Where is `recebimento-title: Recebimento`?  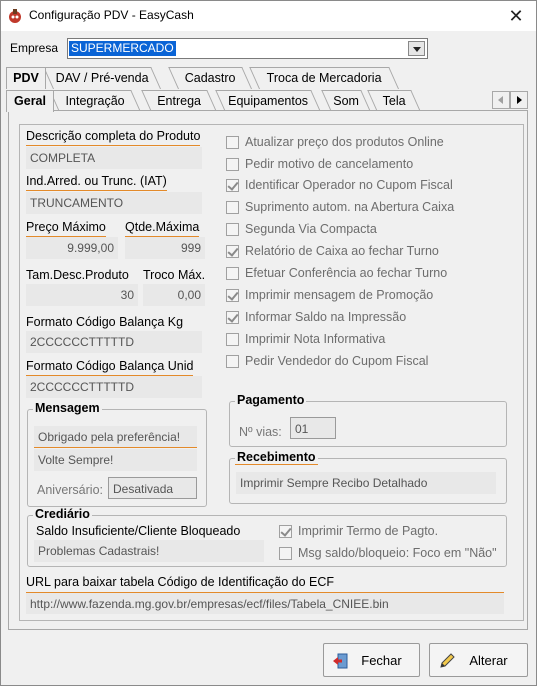 recebimento-title: Recebimento is located at coordinates (276, 457).